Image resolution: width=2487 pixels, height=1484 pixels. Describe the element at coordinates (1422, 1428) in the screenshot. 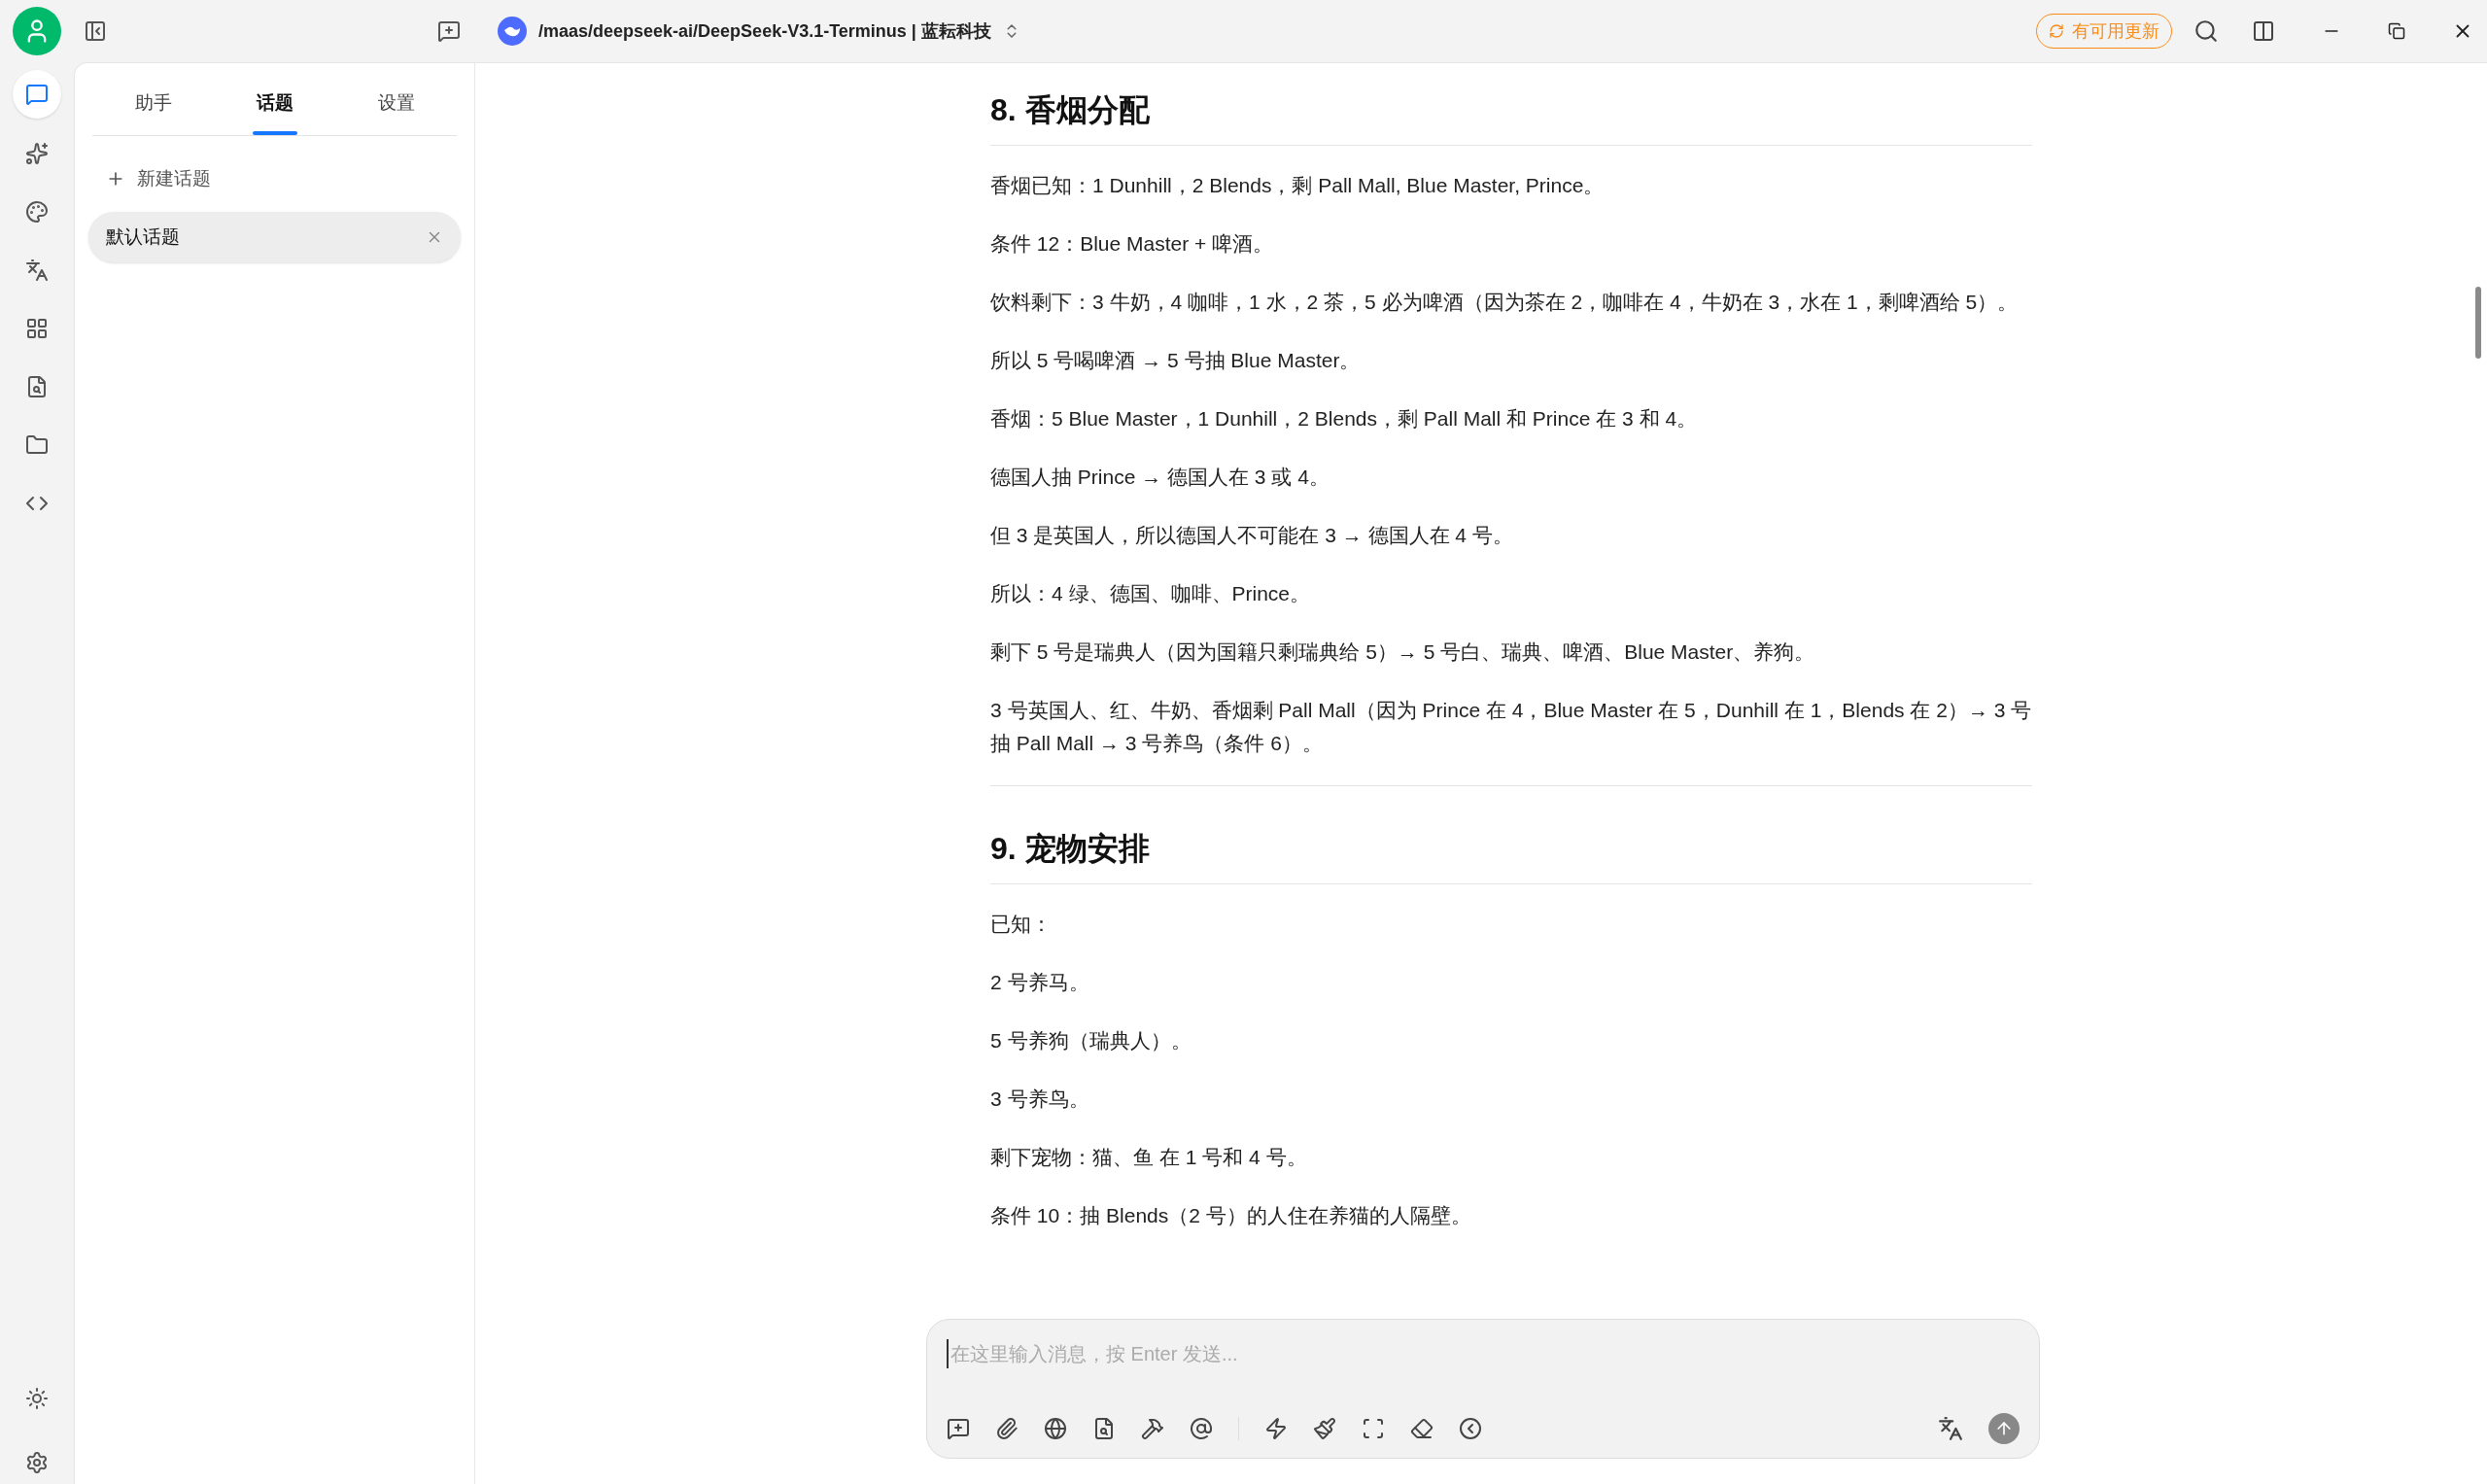

I see `eraser-icon` at that location.